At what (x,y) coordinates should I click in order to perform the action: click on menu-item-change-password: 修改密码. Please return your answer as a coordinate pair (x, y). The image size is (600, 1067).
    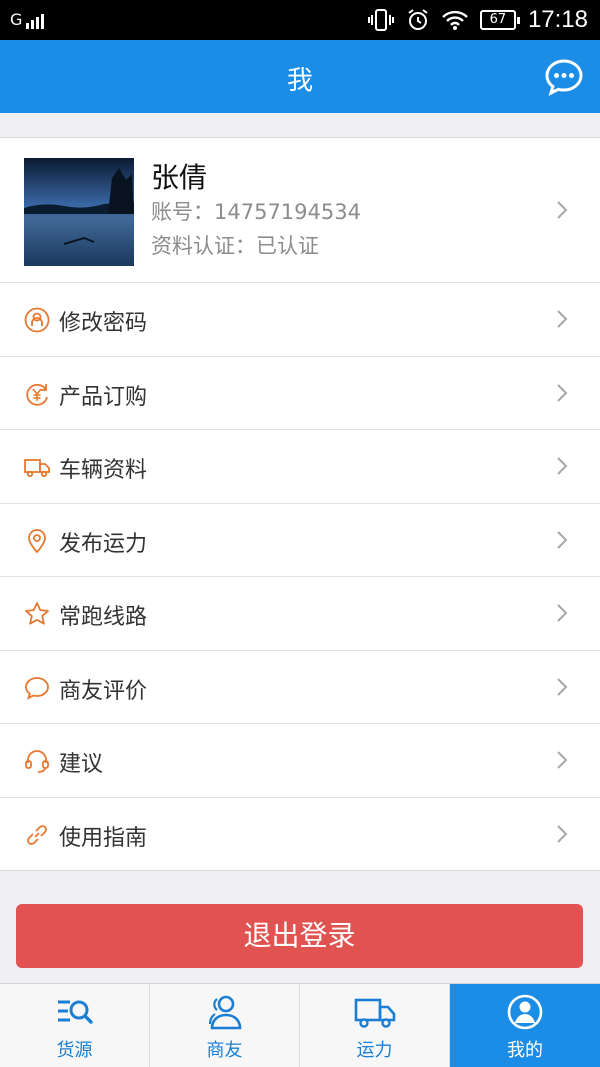
    Looking at the image, I should click on (300, 320).